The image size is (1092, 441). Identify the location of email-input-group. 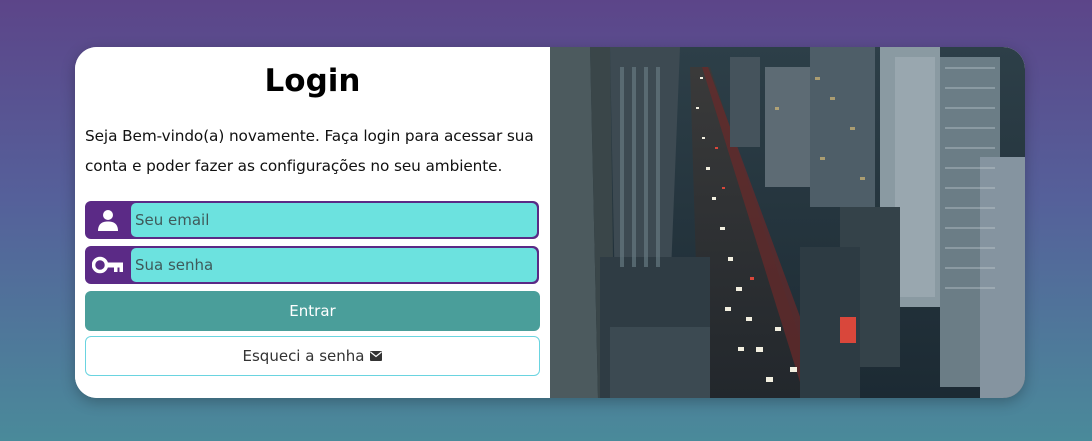
(312, 220).